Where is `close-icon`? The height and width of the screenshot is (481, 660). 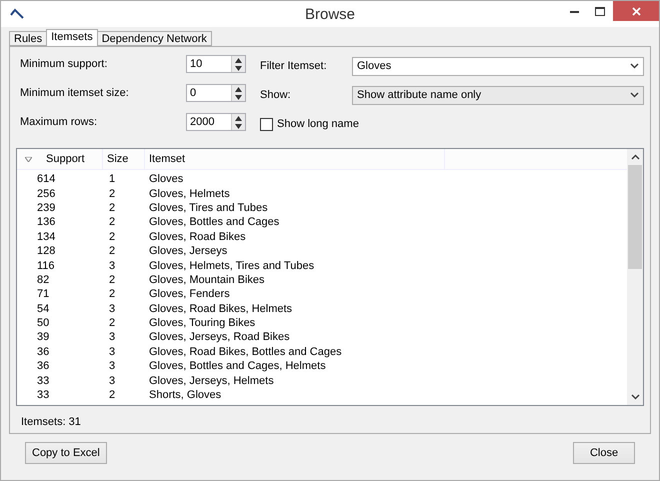 close-icon is located at coordinates (636, 11).